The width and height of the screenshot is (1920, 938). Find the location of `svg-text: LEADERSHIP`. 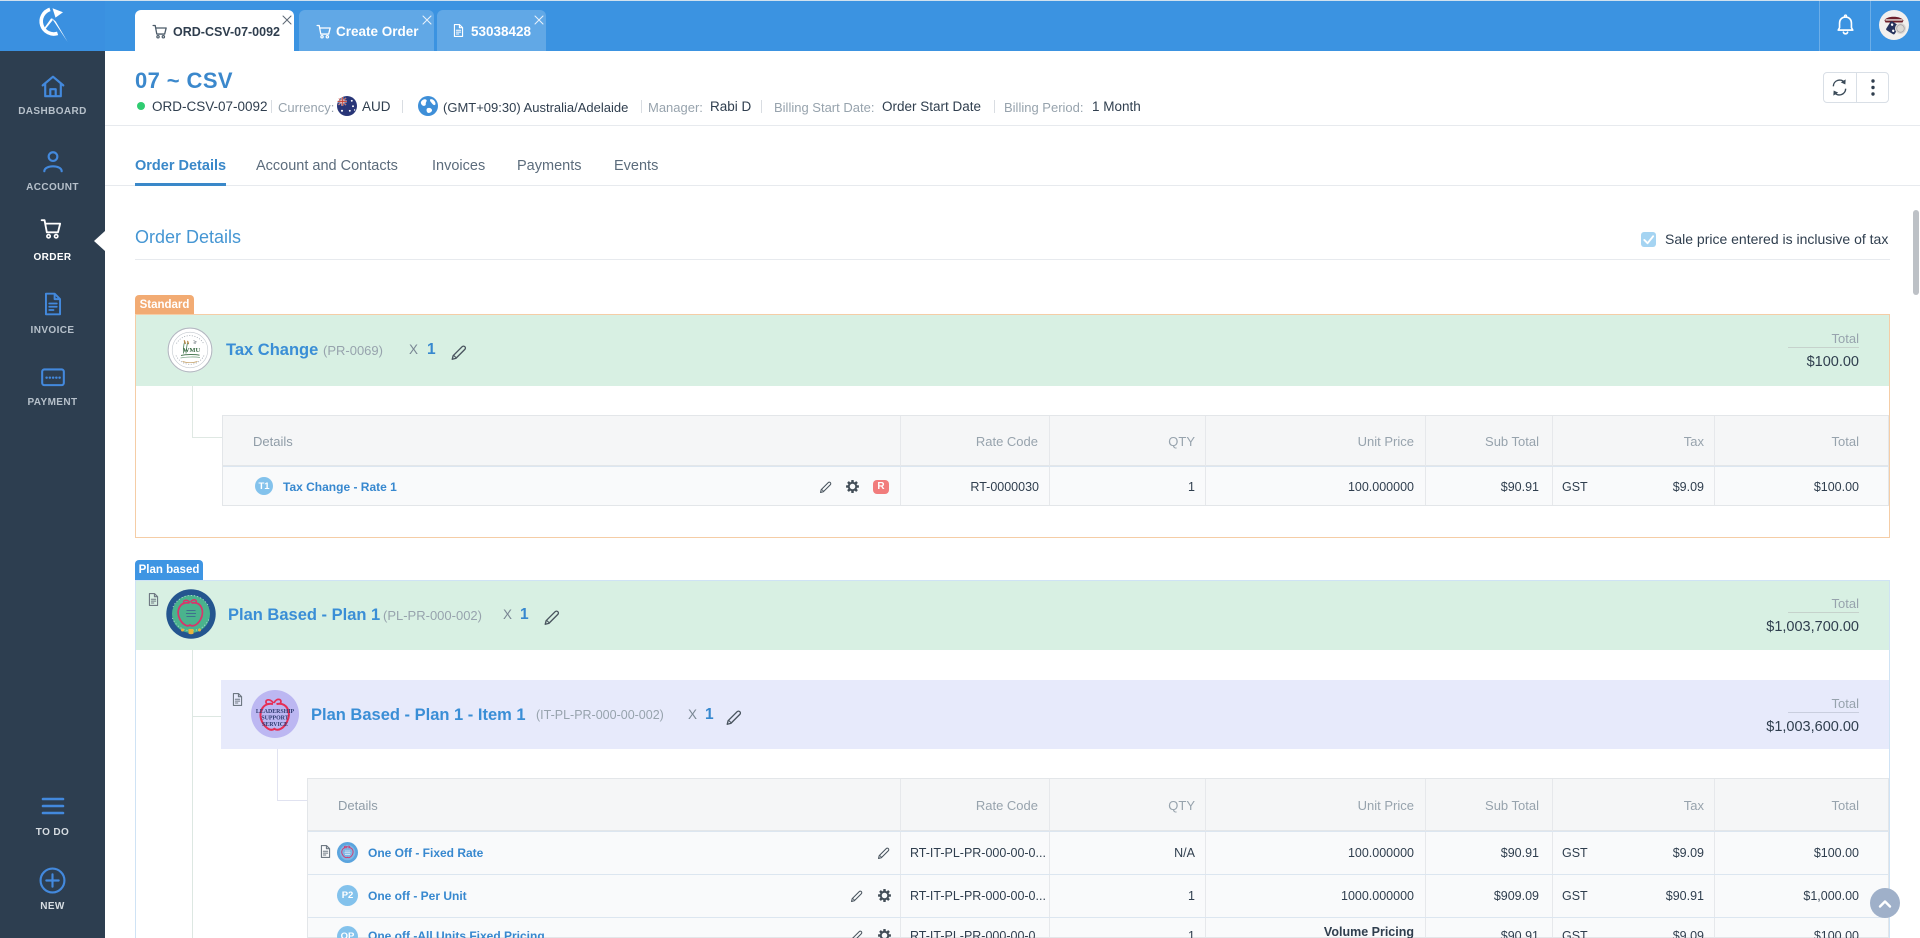

svg-text: LEADERSHIP is located at coordinates (275, 712).